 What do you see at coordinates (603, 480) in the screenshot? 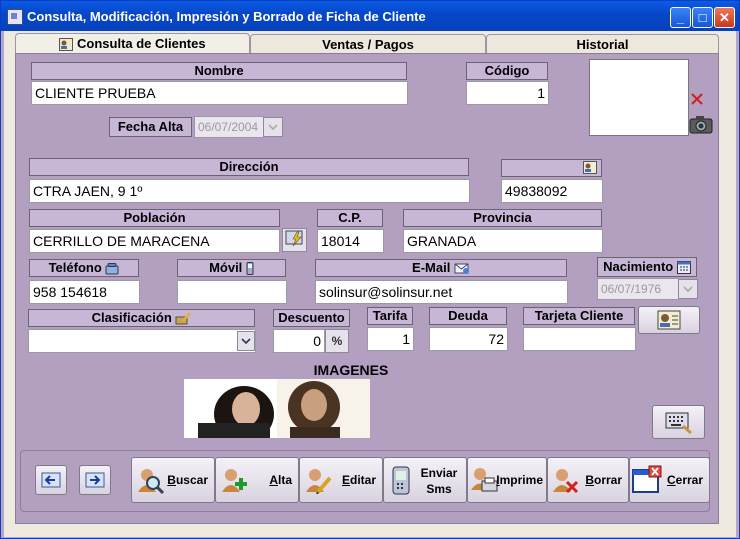
I see `borrar-label: Borrar` at bounding box center [603, 480].